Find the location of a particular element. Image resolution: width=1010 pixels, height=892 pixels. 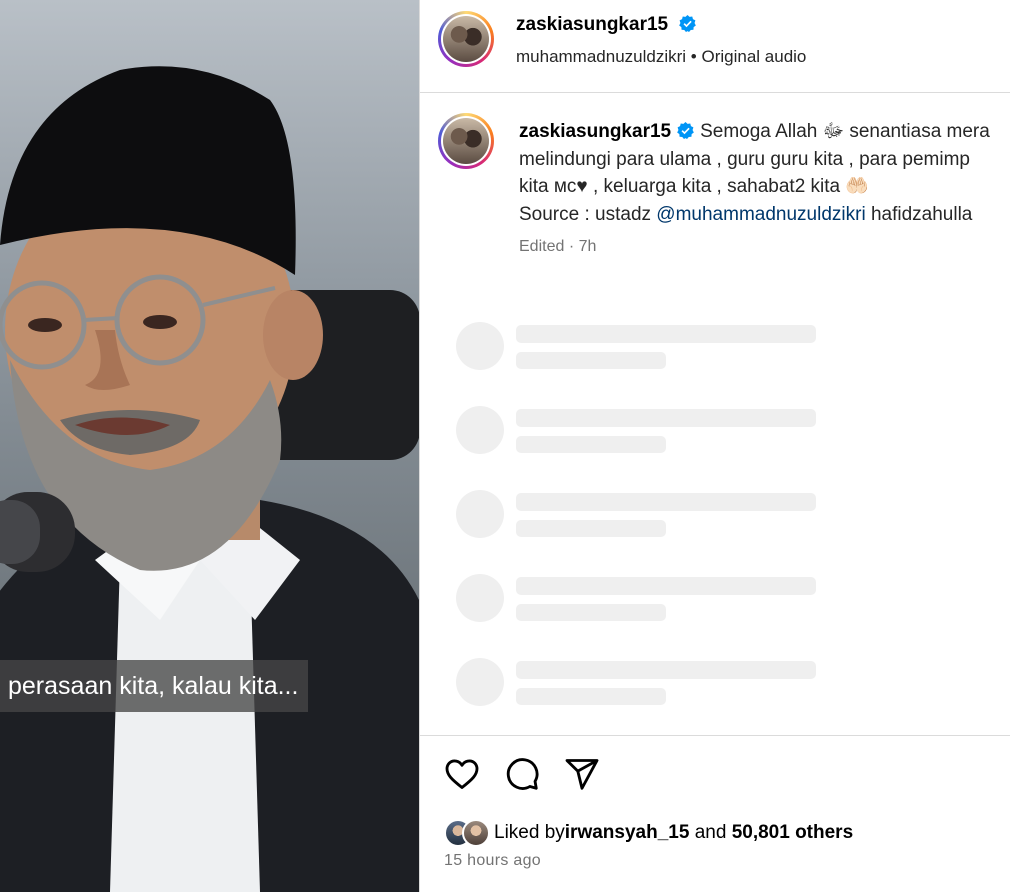

likes-summary: Liked by irwansyah_15 and 50,801 others is located at coordinates (648, 833).